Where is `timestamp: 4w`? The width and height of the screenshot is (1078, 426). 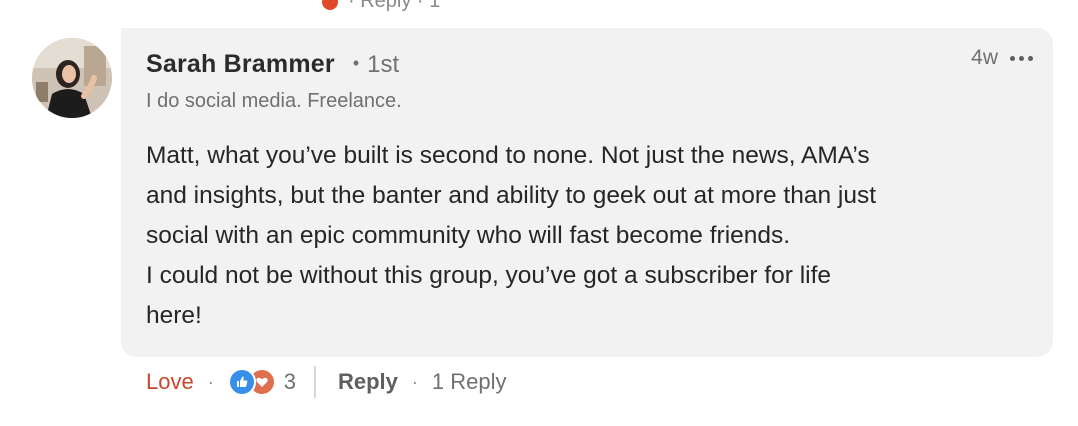
timestamp: 4w is located at coordinates (984, 57).